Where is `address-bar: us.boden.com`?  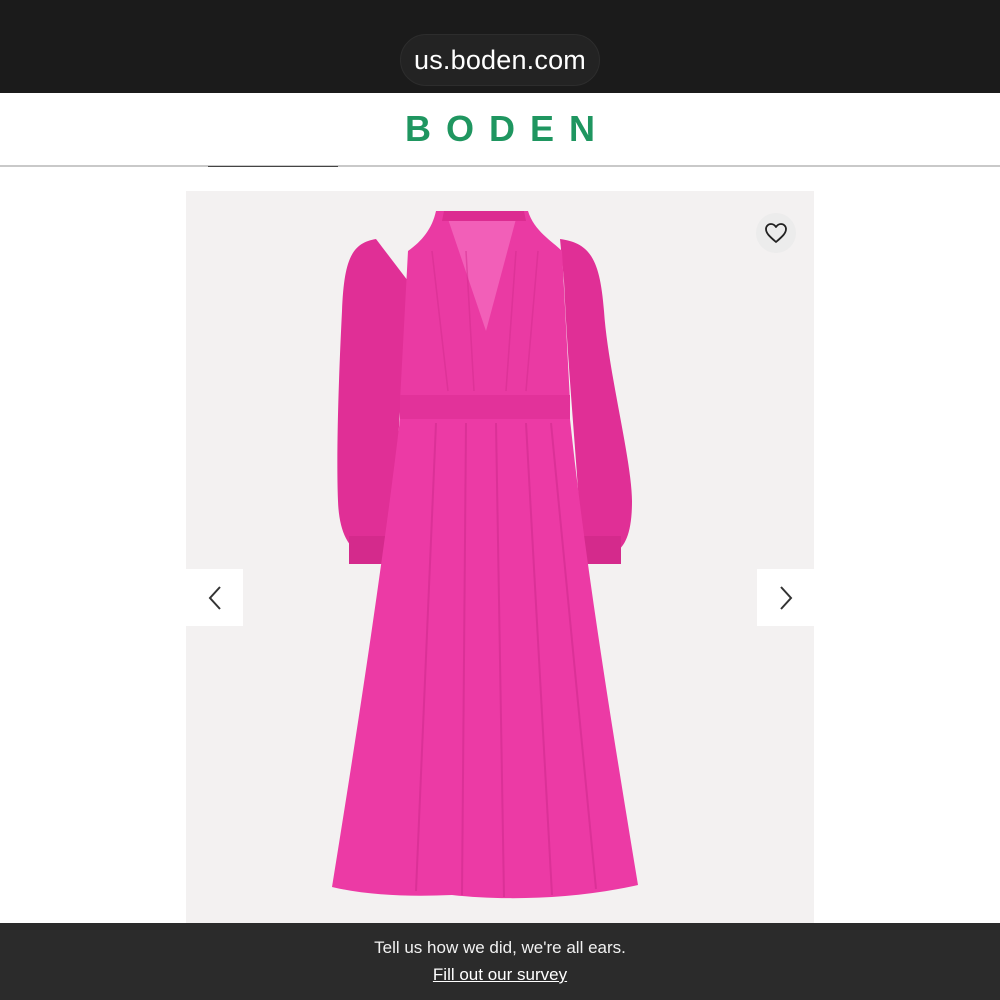
address-bar: us.boden.com is located at coordinates (500, 60).